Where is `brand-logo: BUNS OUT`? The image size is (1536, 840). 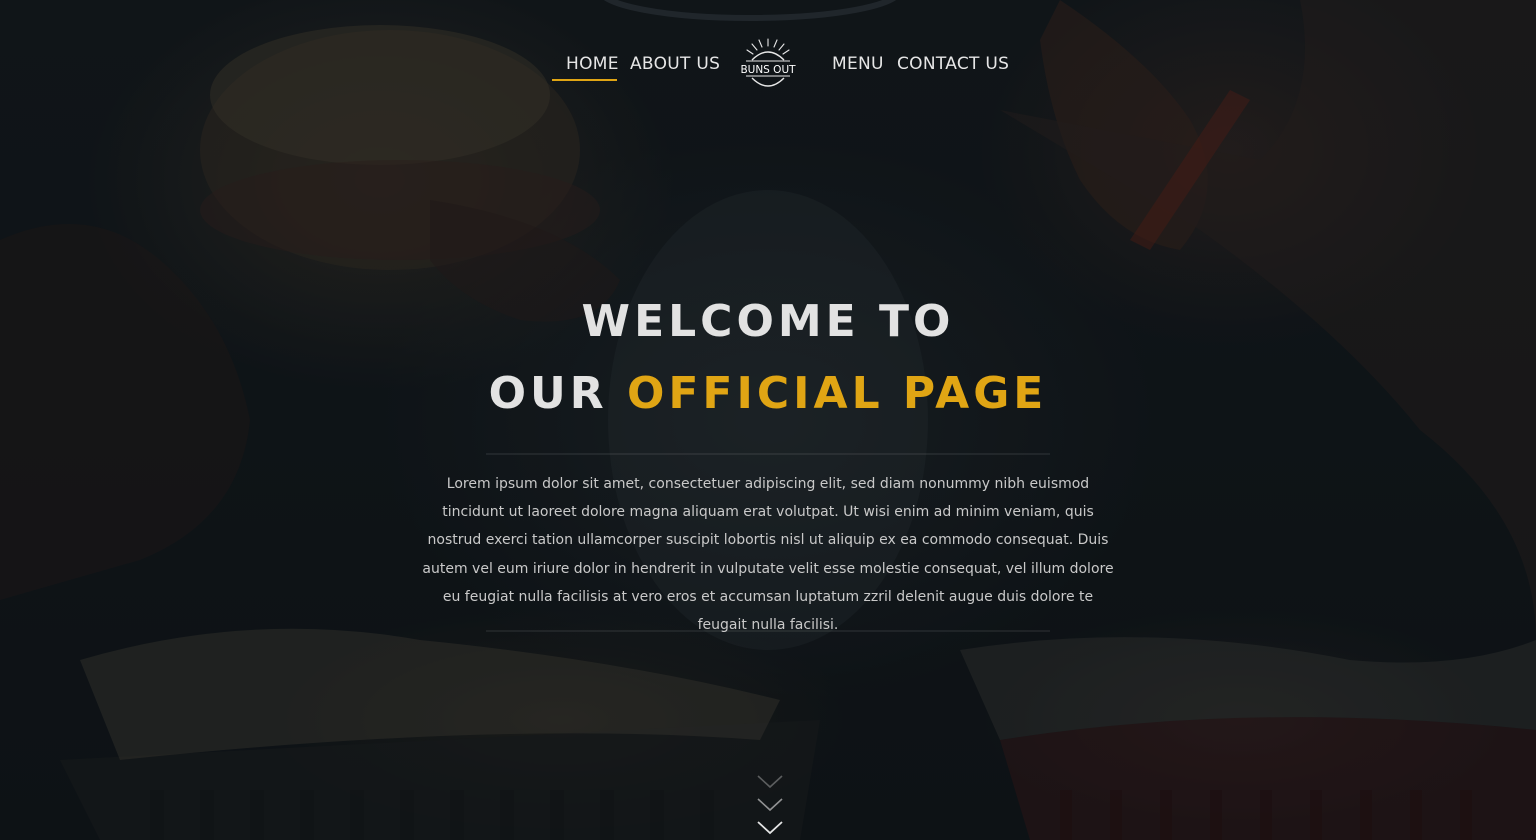 brand-logo: BUNS OUT is located at coordinates (768, 66).